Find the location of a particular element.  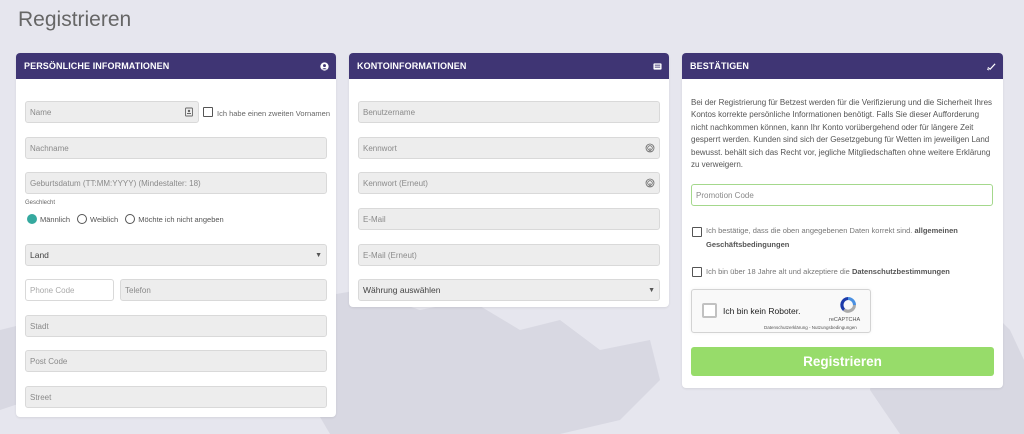

recaptcha-label: Ich bin kein Roboter. is located at coordinates (762, 311).